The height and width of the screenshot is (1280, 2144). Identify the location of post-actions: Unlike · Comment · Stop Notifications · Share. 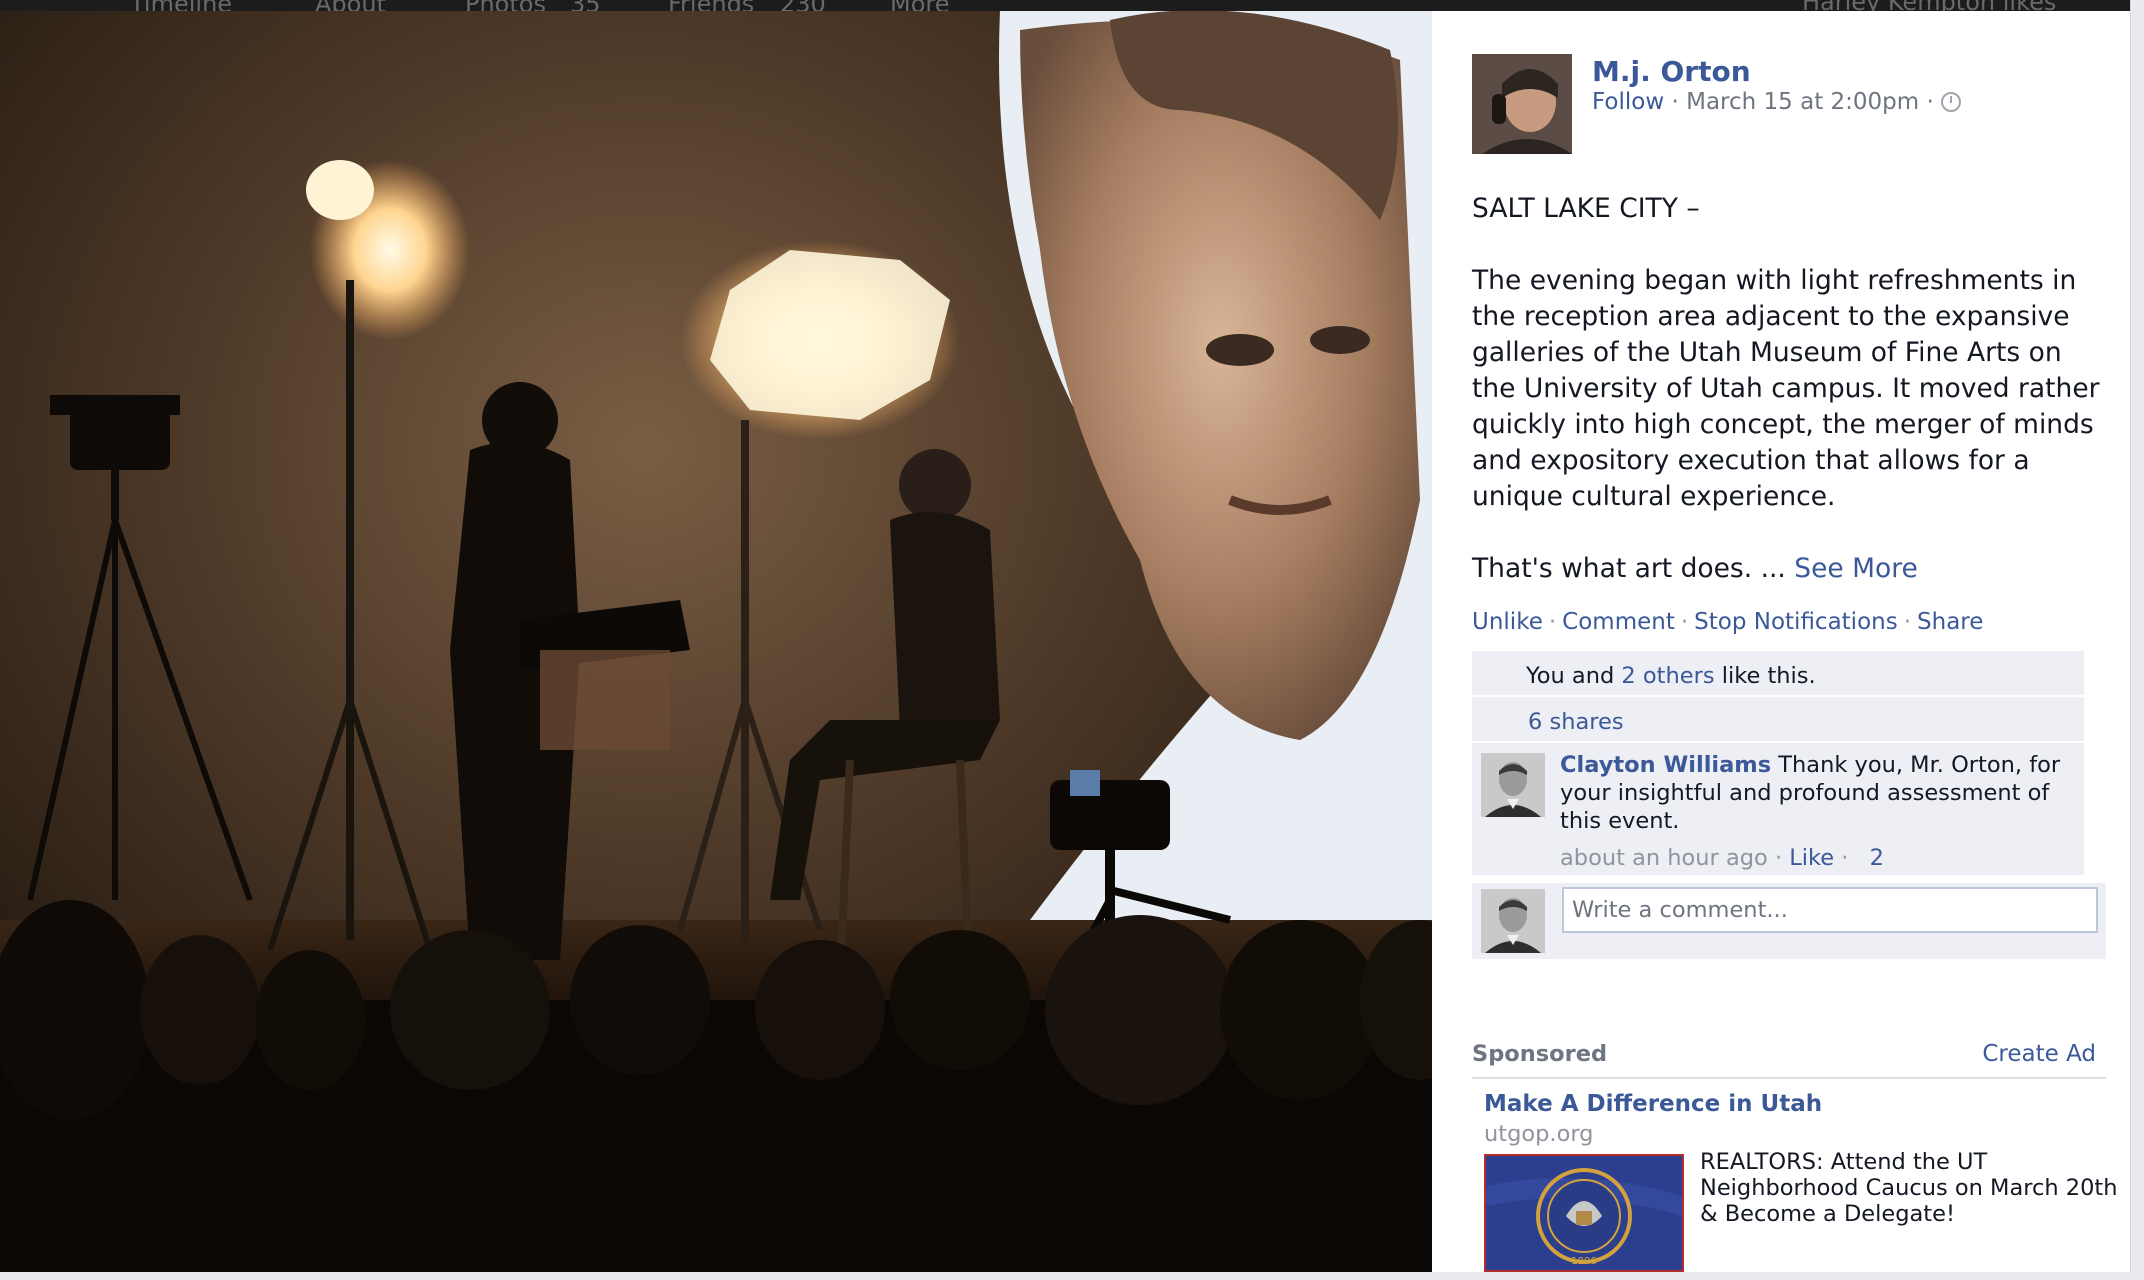
(1727, 622).